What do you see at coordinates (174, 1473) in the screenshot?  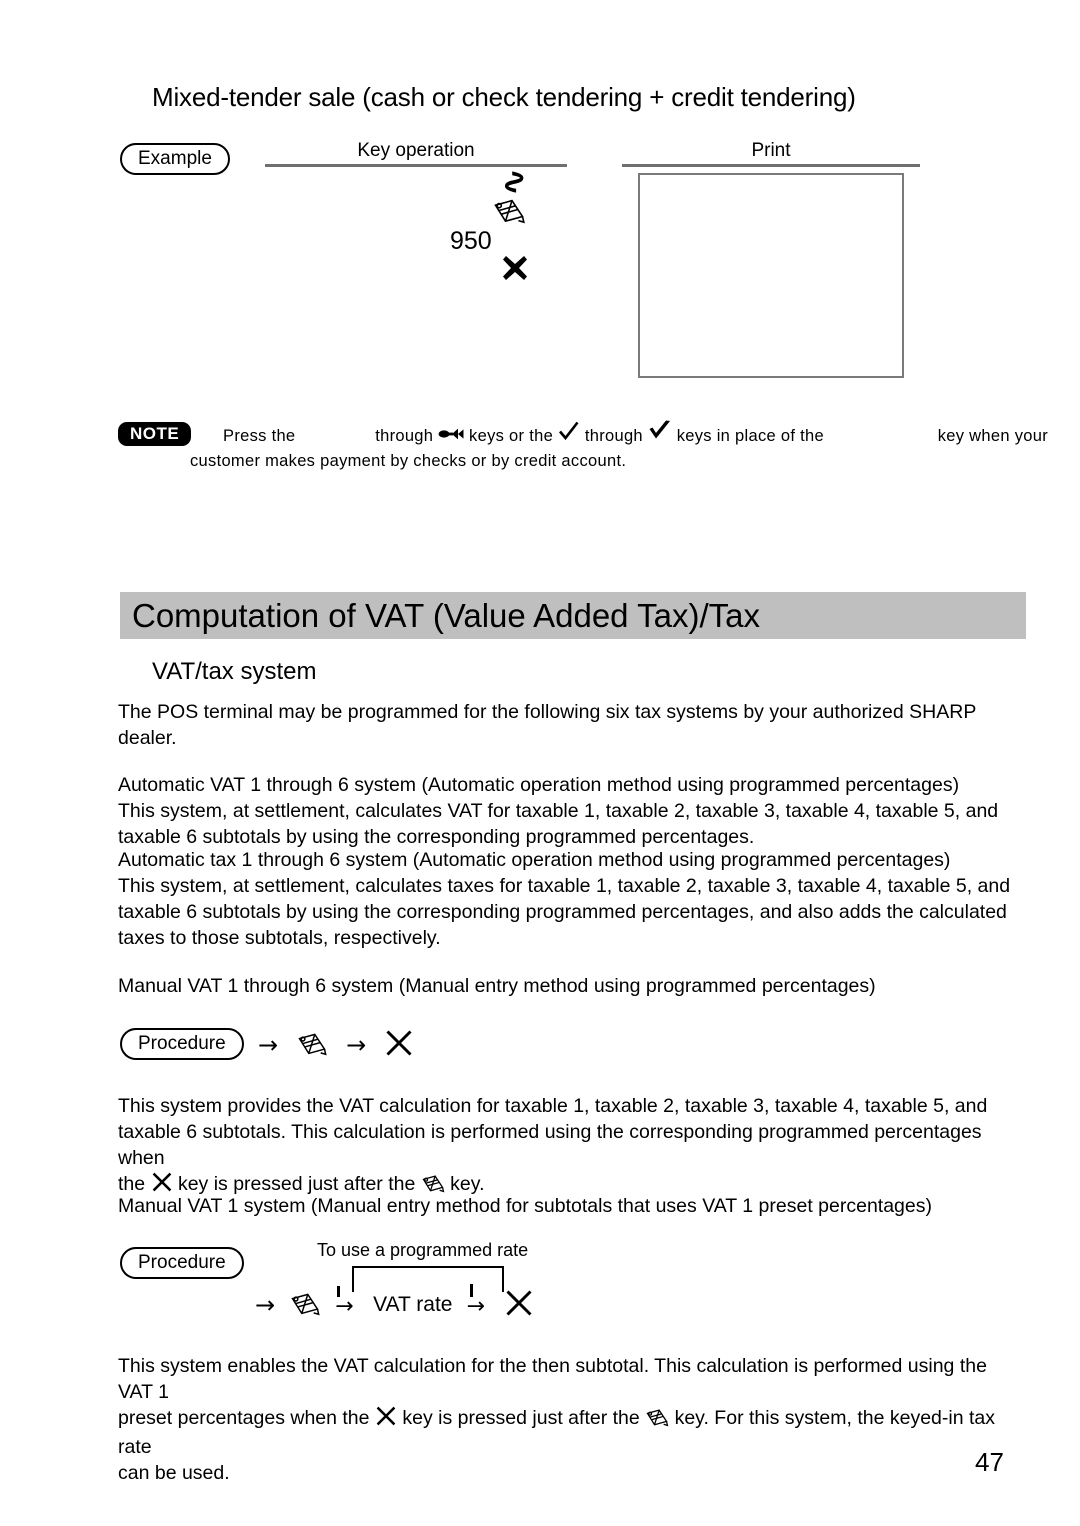 I see `manual-vat1-line-3: can be used.` at bounding box center [174, 1473].